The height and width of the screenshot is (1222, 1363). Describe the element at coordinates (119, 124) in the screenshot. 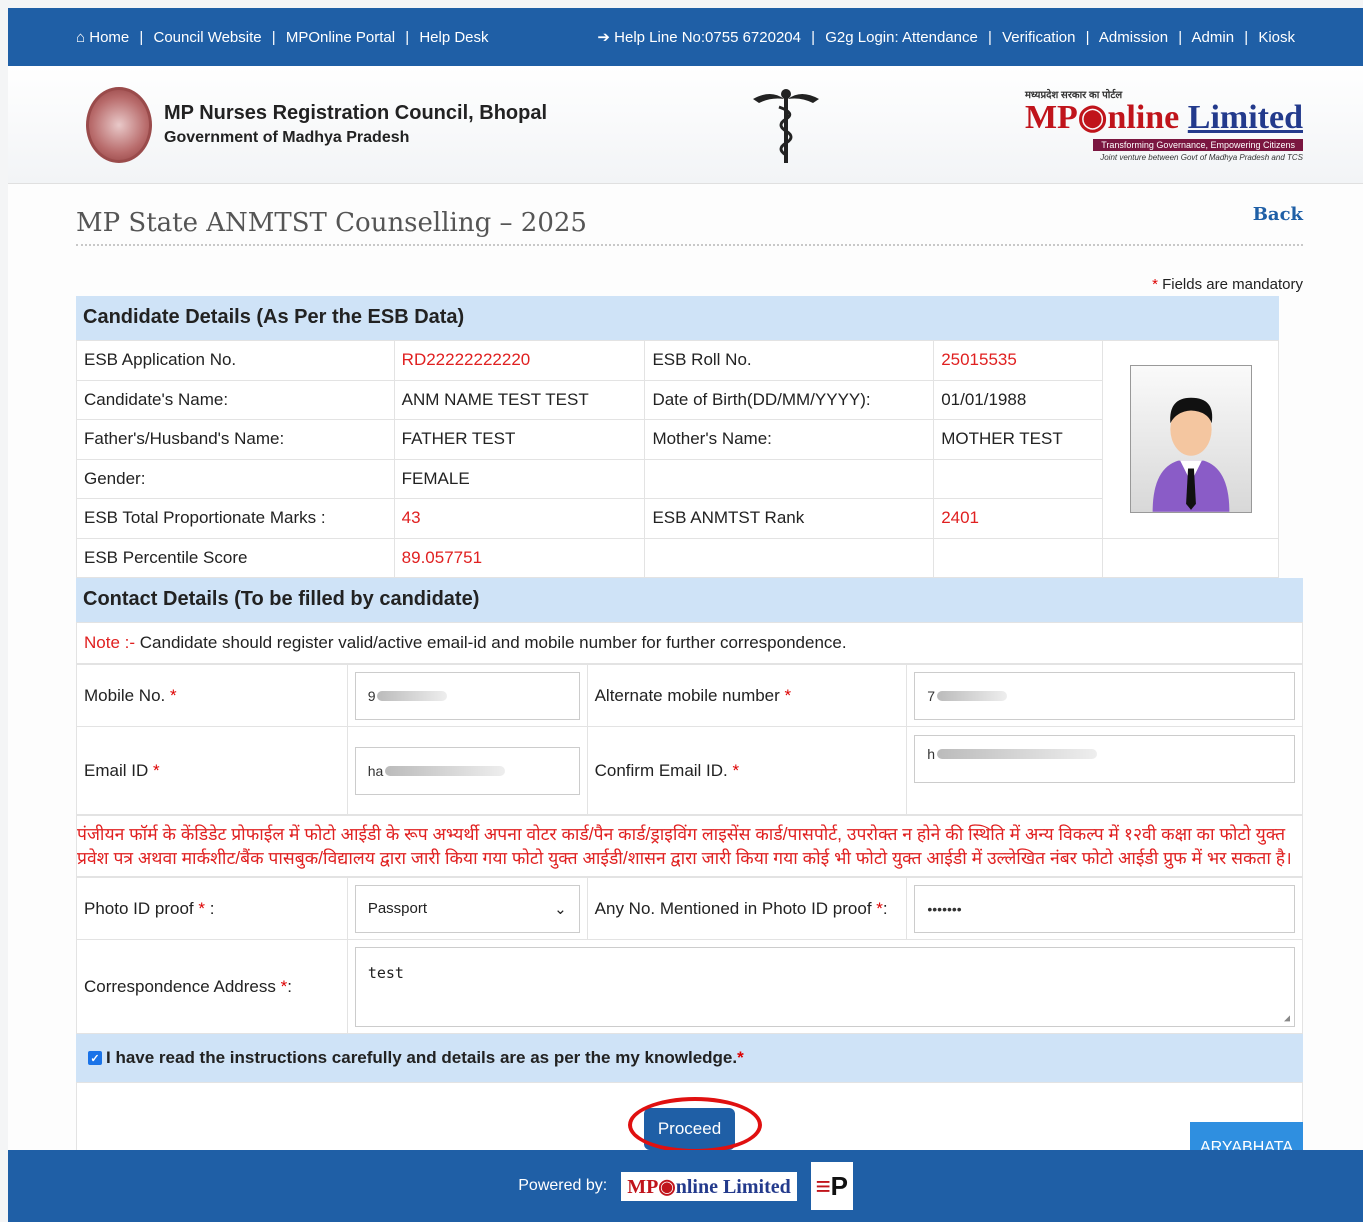

I see `council-seal-logo` at that location.